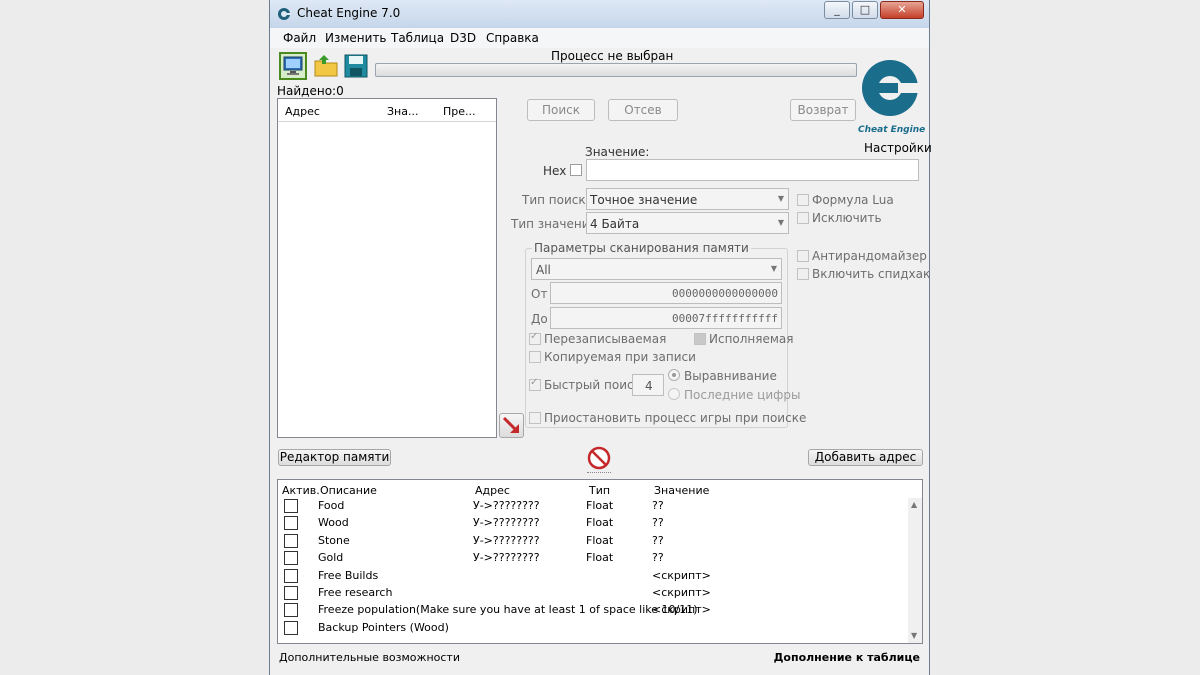  Describe the element at coordinates (742, 395) in the screenshot. I see `last-digits-label: Последние цифры` at that location.